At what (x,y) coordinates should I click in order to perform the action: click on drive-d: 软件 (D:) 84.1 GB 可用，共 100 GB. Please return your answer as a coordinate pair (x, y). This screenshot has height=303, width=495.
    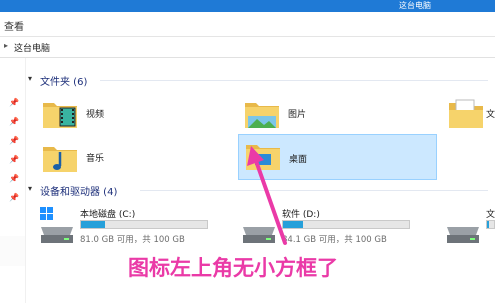
    Looking at the image, I should click on (330, 229).